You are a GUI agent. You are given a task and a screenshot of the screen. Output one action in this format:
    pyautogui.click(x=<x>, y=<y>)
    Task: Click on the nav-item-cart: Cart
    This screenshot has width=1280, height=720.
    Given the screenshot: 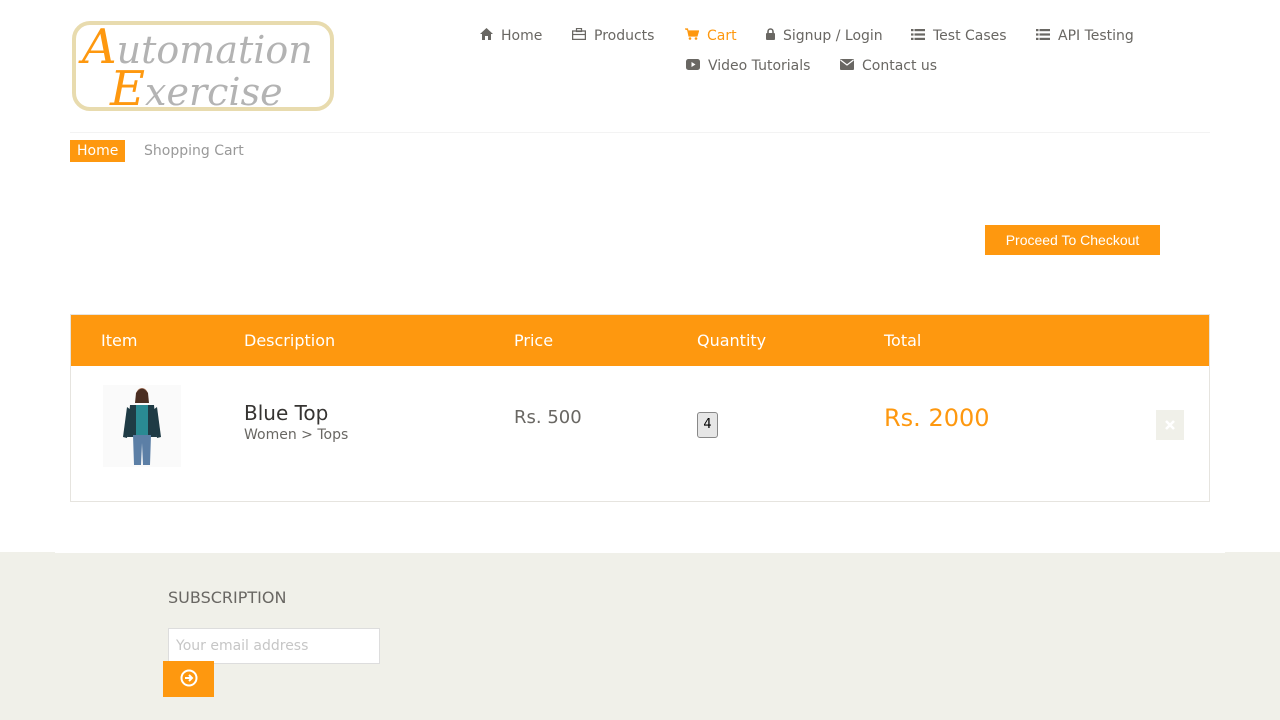 What is the action you would take?
    pyautogui.click(x=711, y=36)
    